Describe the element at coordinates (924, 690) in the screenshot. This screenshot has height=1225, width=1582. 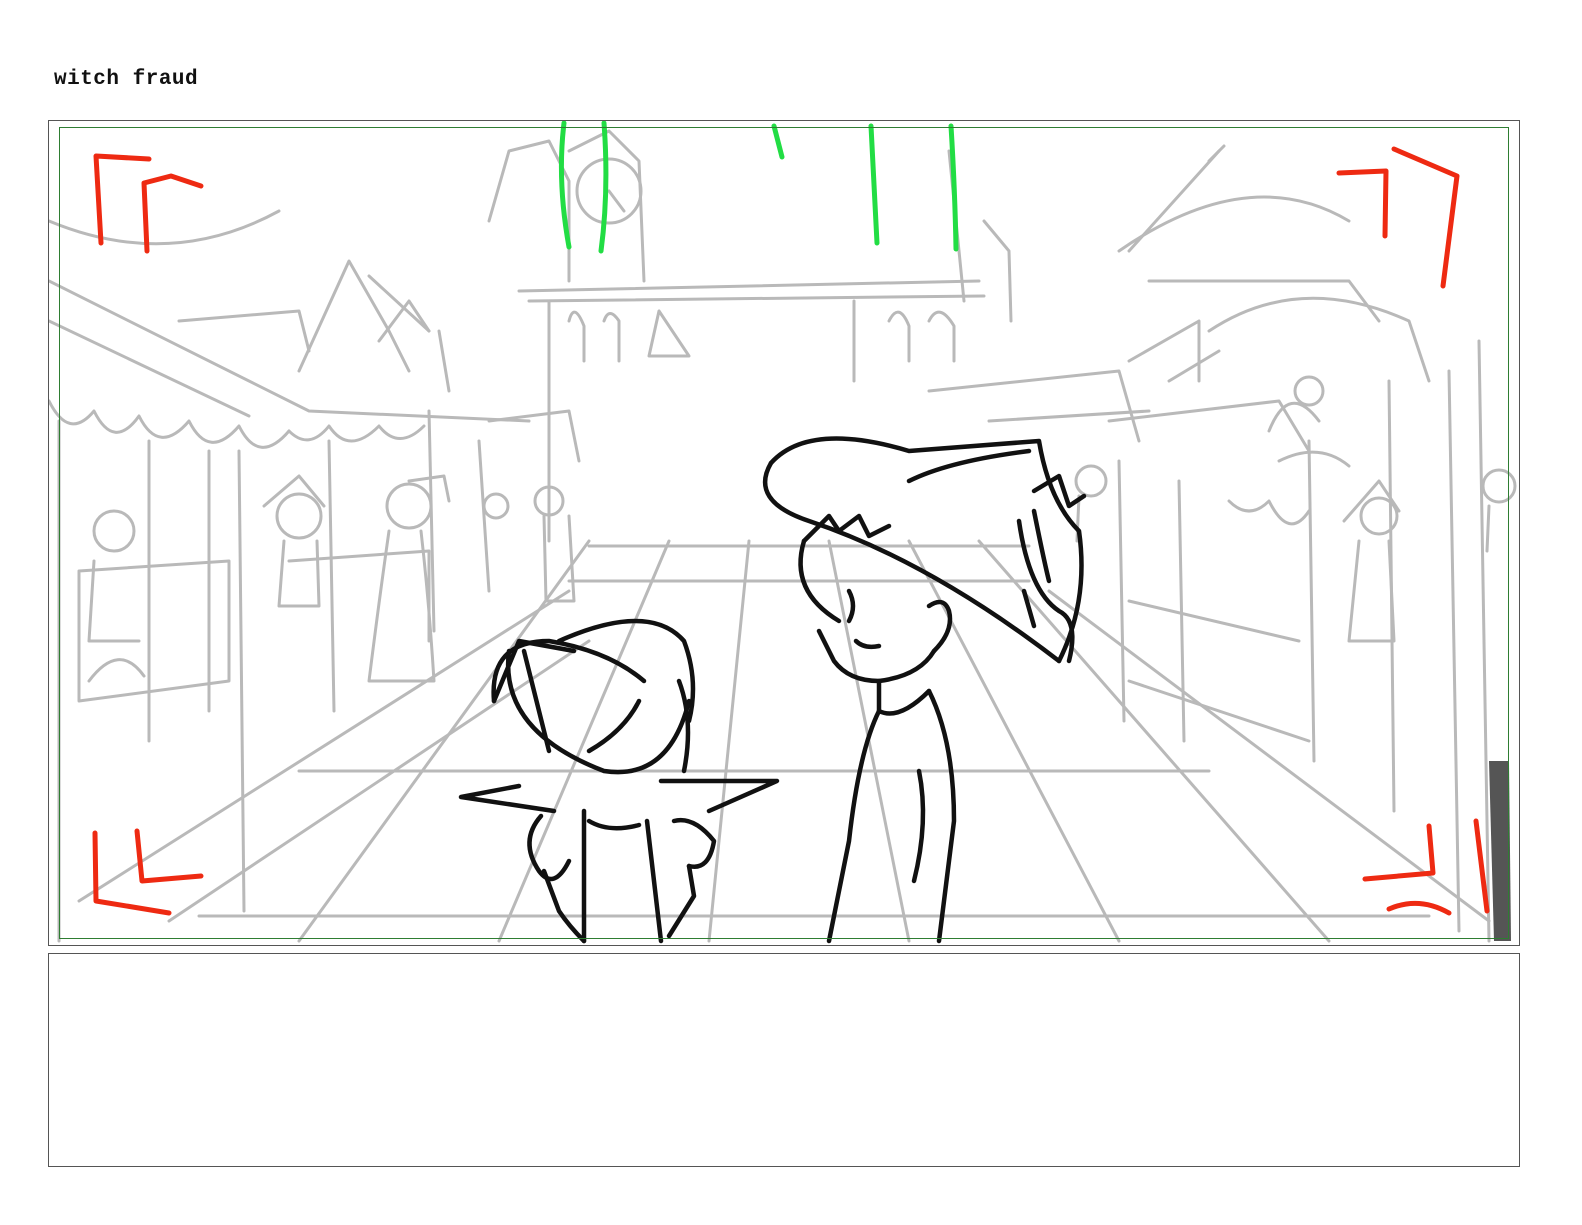
I see `boy-character` at that location.